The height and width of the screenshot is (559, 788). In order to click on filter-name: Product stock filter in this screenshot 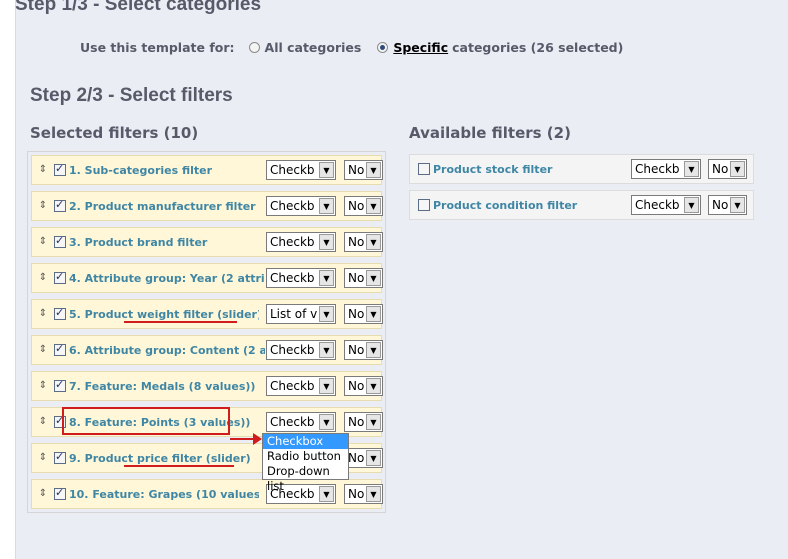, I will do `click(493, 169)`.